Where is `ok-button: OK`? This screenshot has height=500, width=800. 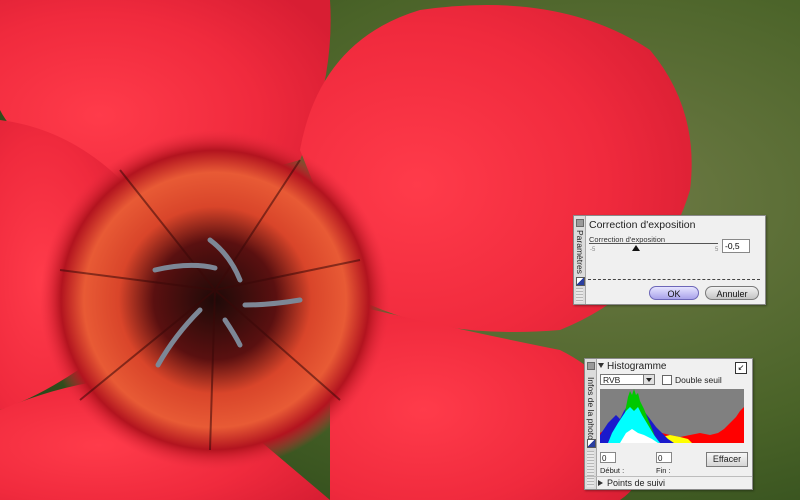 ok-button: OK is located at coordinates (674, 293).